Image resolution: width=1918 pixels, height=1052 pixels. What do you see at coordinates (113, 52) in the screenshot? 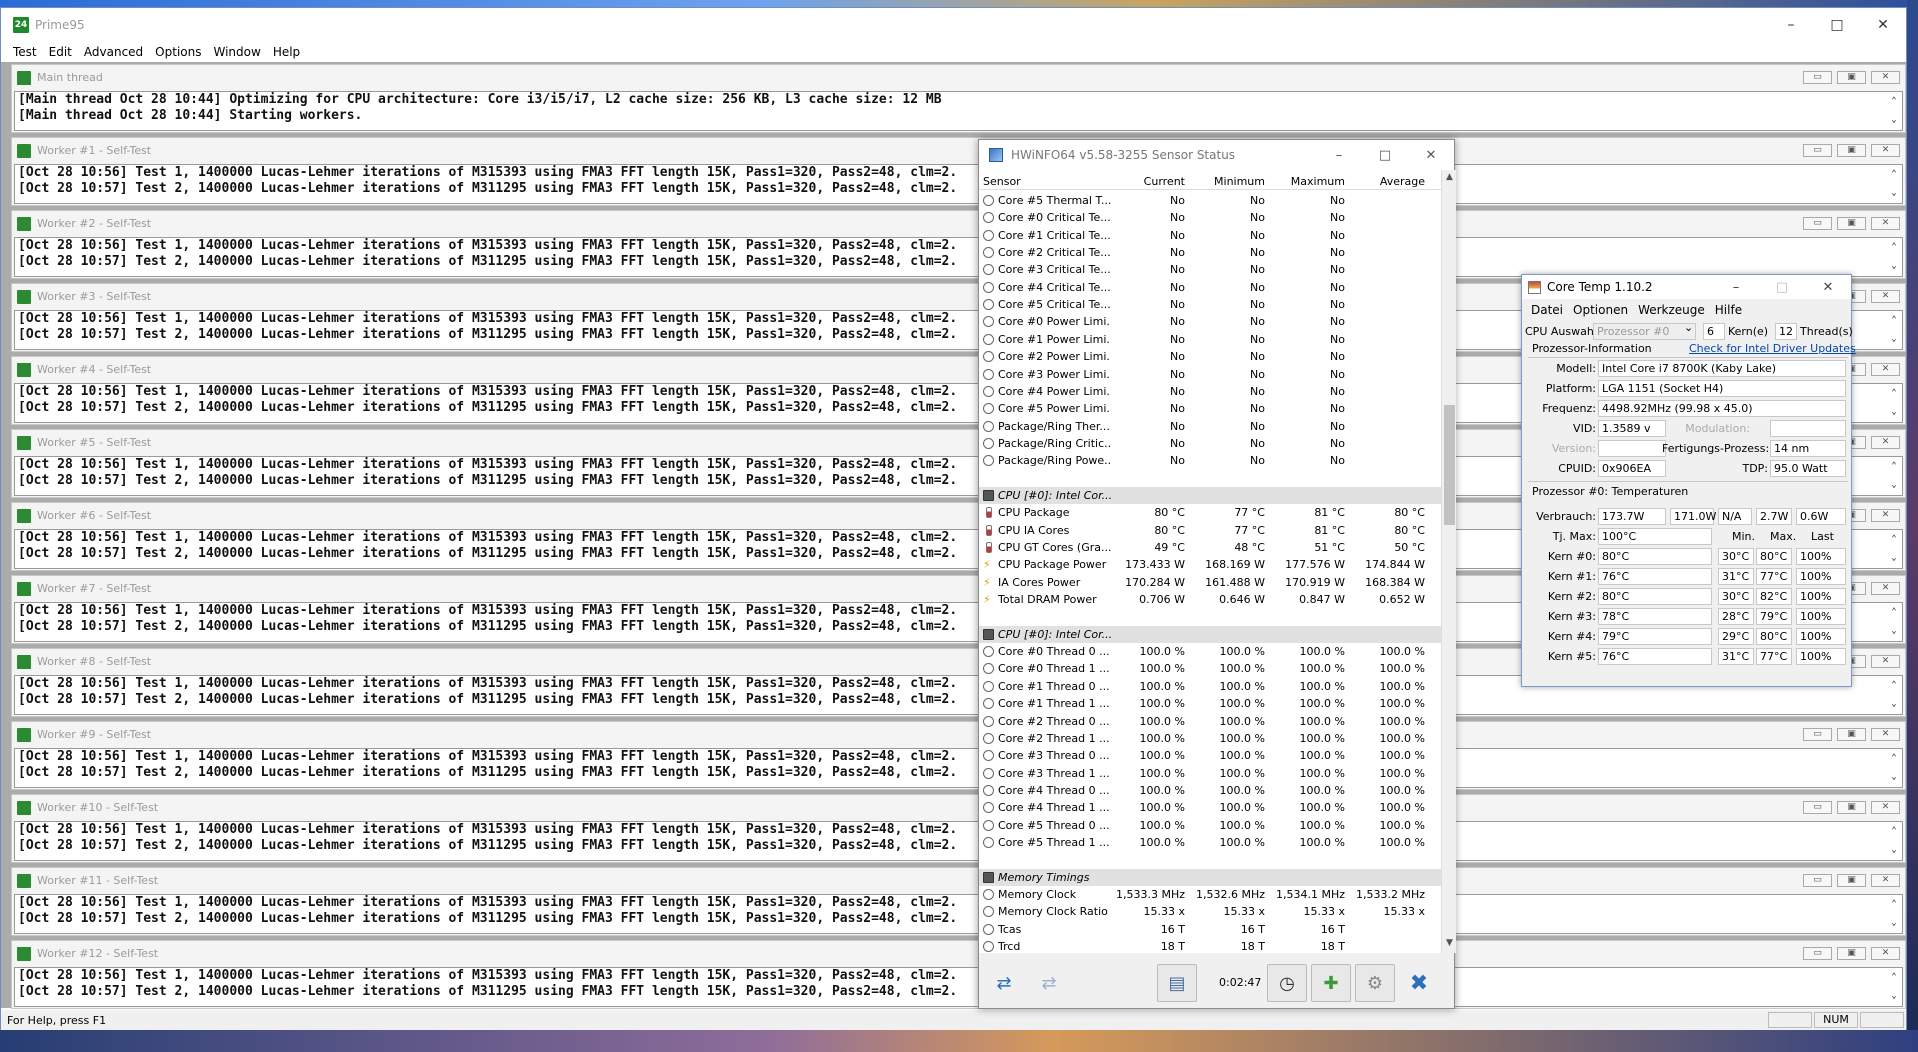
I see `menu-advanced: Advanced` at bounding box center [113, 52].